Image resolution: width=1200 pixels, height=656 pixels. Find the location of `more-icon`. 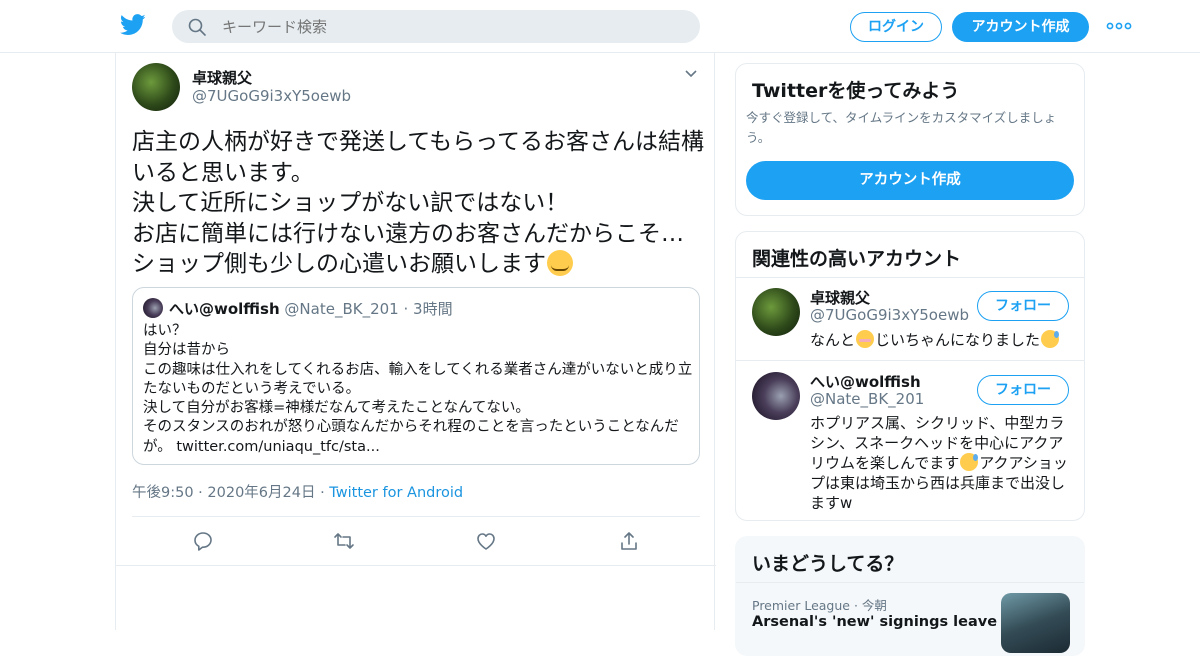

more-icon is located at coordinates (1119, 26).